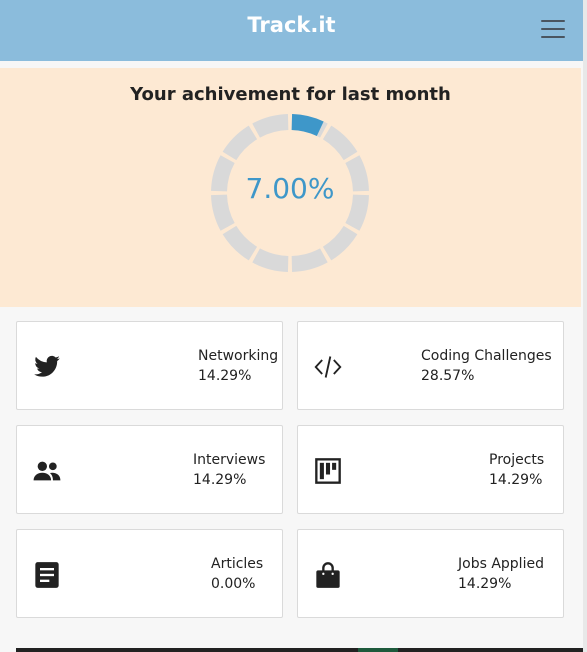 The height and width of the screenshot is (652, 587). Describe the element at coordinates (238, 356) in the screenshot. I see `card-label: Networking` at that location.